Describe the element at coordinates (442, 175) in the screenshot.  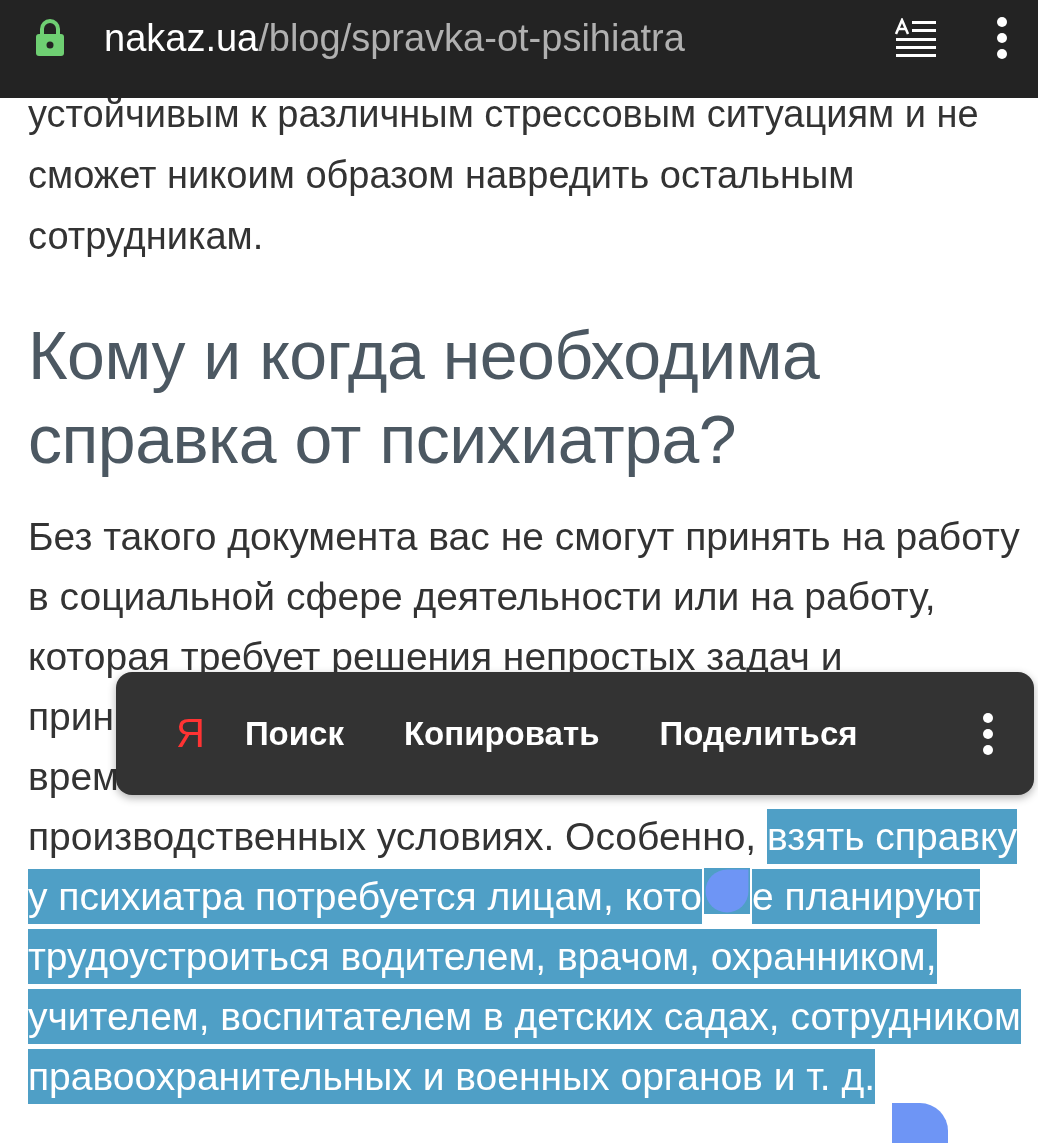
I see `paragraph-line: сможет никоим образом навредить остальным` at that location.